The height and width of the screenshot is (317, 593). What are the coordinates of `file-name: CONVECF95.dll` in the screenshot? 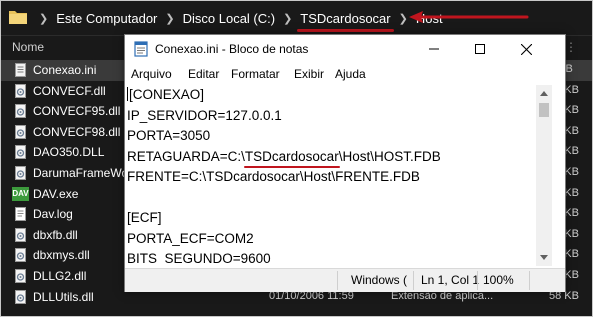 It's located at (77, 111).